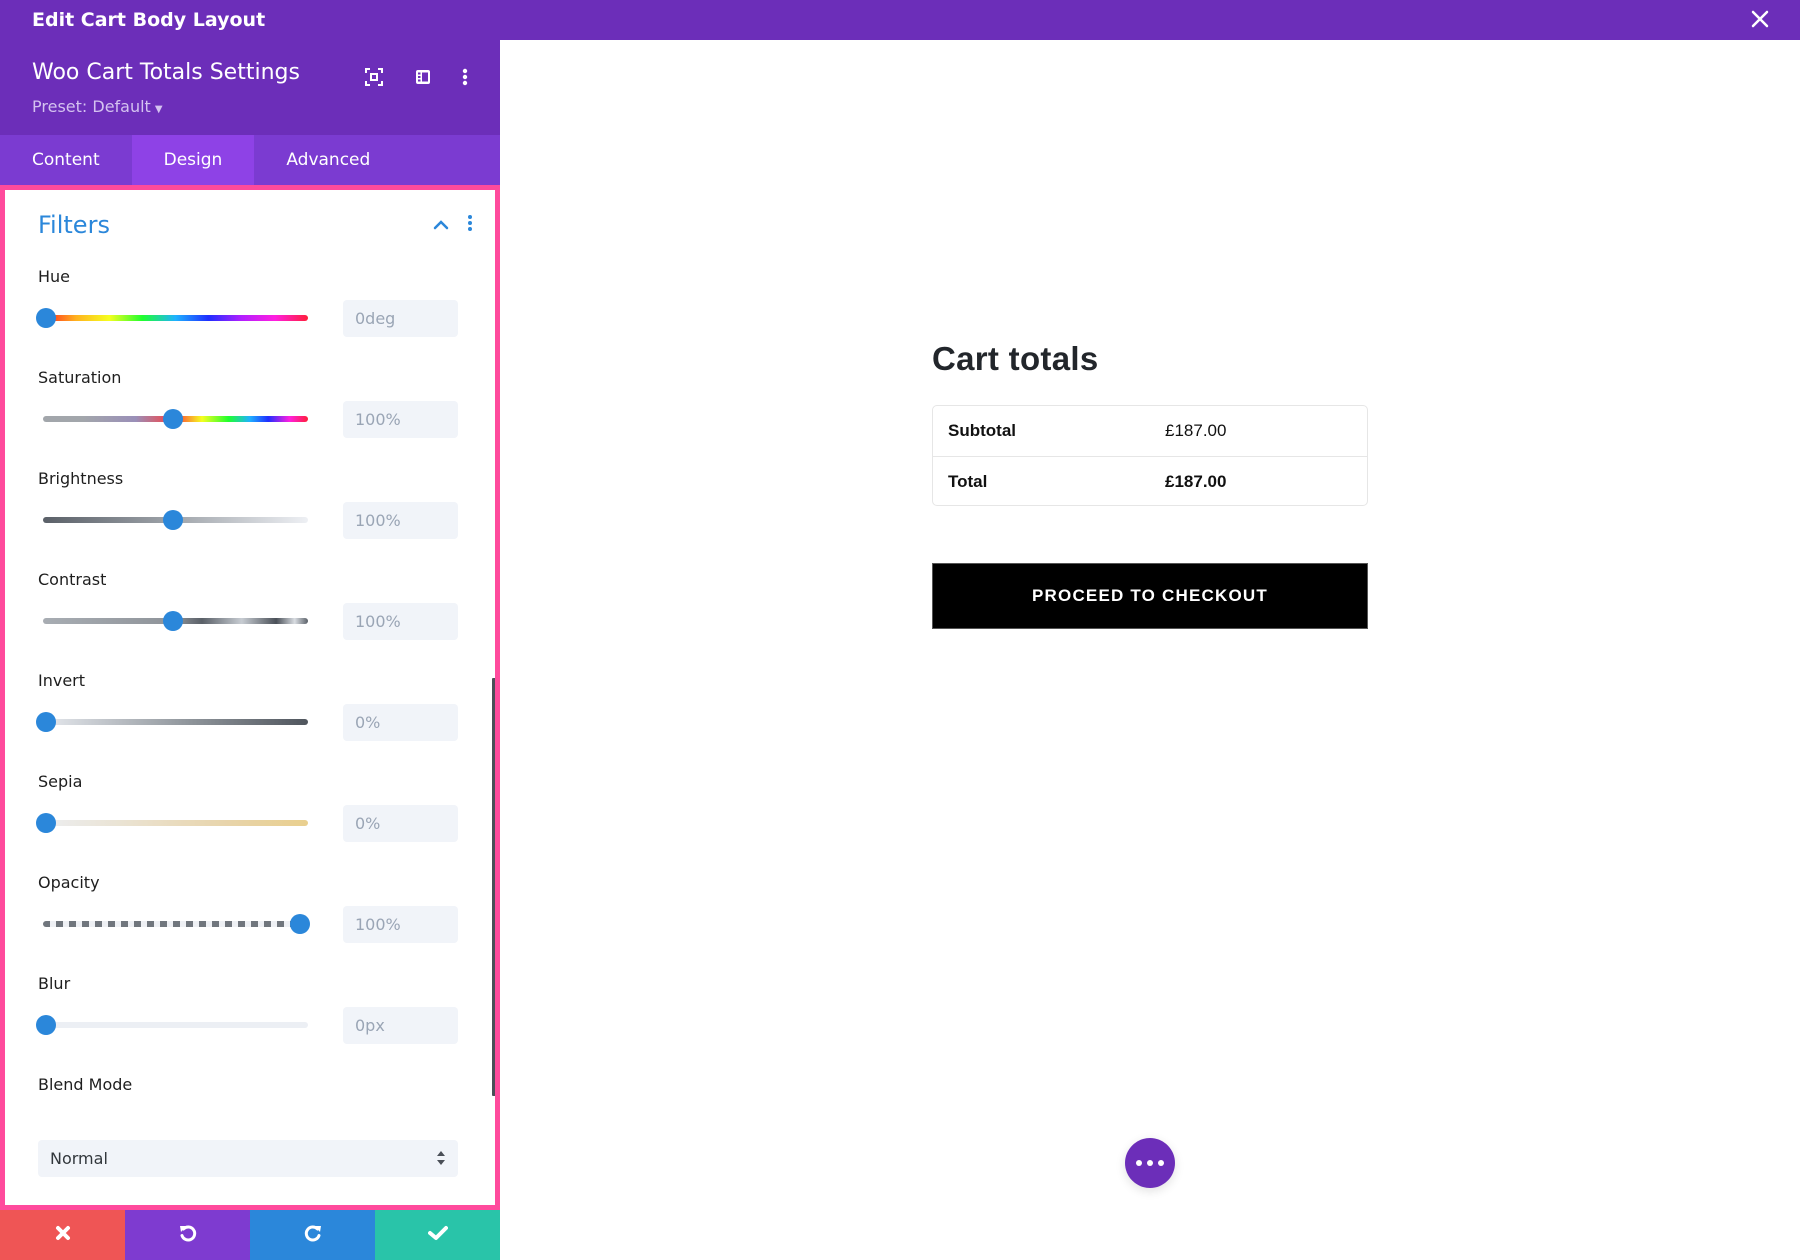 This screenshot has height=1260, width=1800. Describe the element at coordinates (193, 160) in the screenshot. I see `tab-design: Design` at that location.